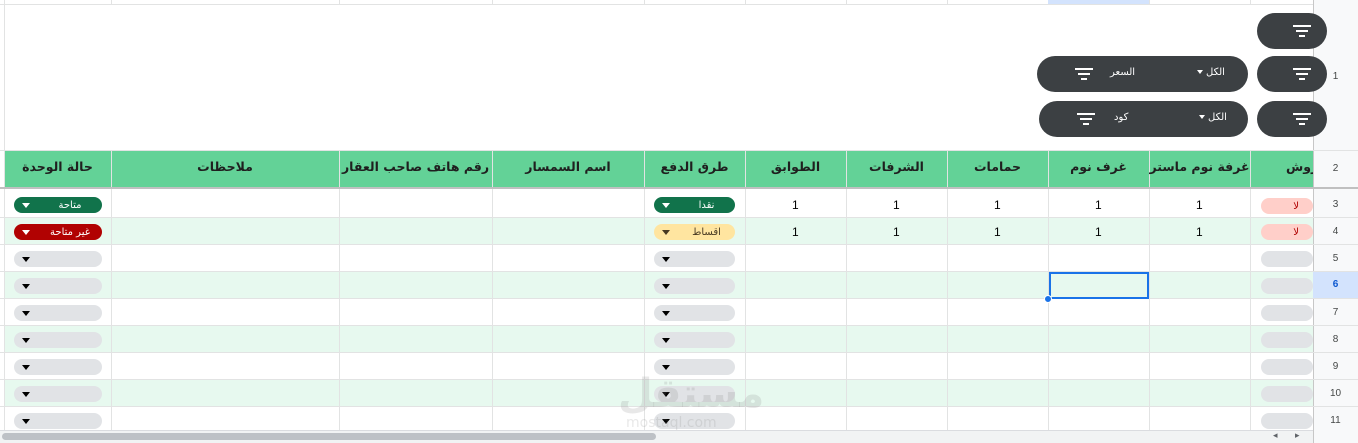 The image size is (1358, 443). Describe the element at coordinates (1335, 312) in the screenshot. I see `row-number-7: 7` at that location.